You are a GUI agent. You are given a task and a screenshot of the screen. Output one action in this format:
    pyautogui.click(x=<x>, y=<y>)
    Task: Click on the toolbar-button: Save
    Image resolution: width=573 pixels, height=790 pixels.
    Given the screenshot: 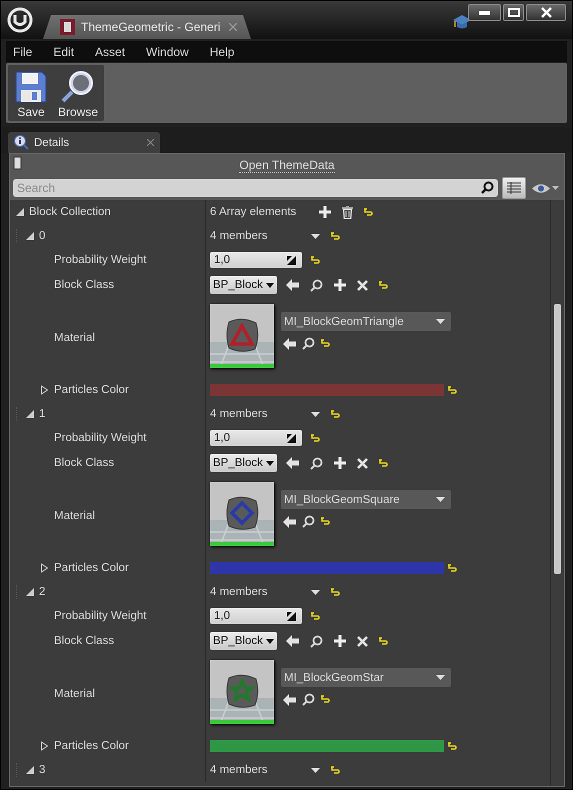 What is the action you would take?
    pyautogui.click(x=31, y=93)
    